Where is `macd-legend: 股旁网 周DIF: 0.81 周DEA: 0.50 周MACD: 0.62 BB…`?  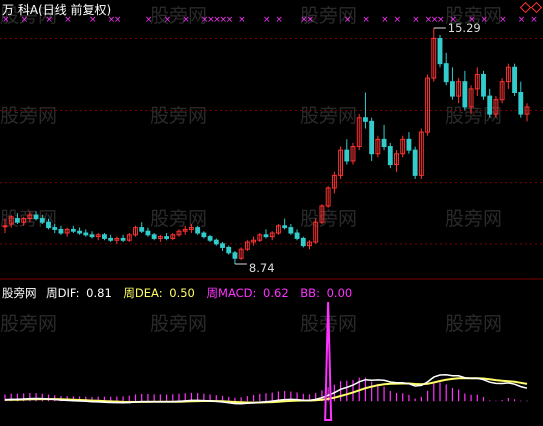 macd-legend: 股旁网 周DIF: 0.81 周DEA: 0.50 周MACD: 0.62 BB… is located at coordinates (177, 293).